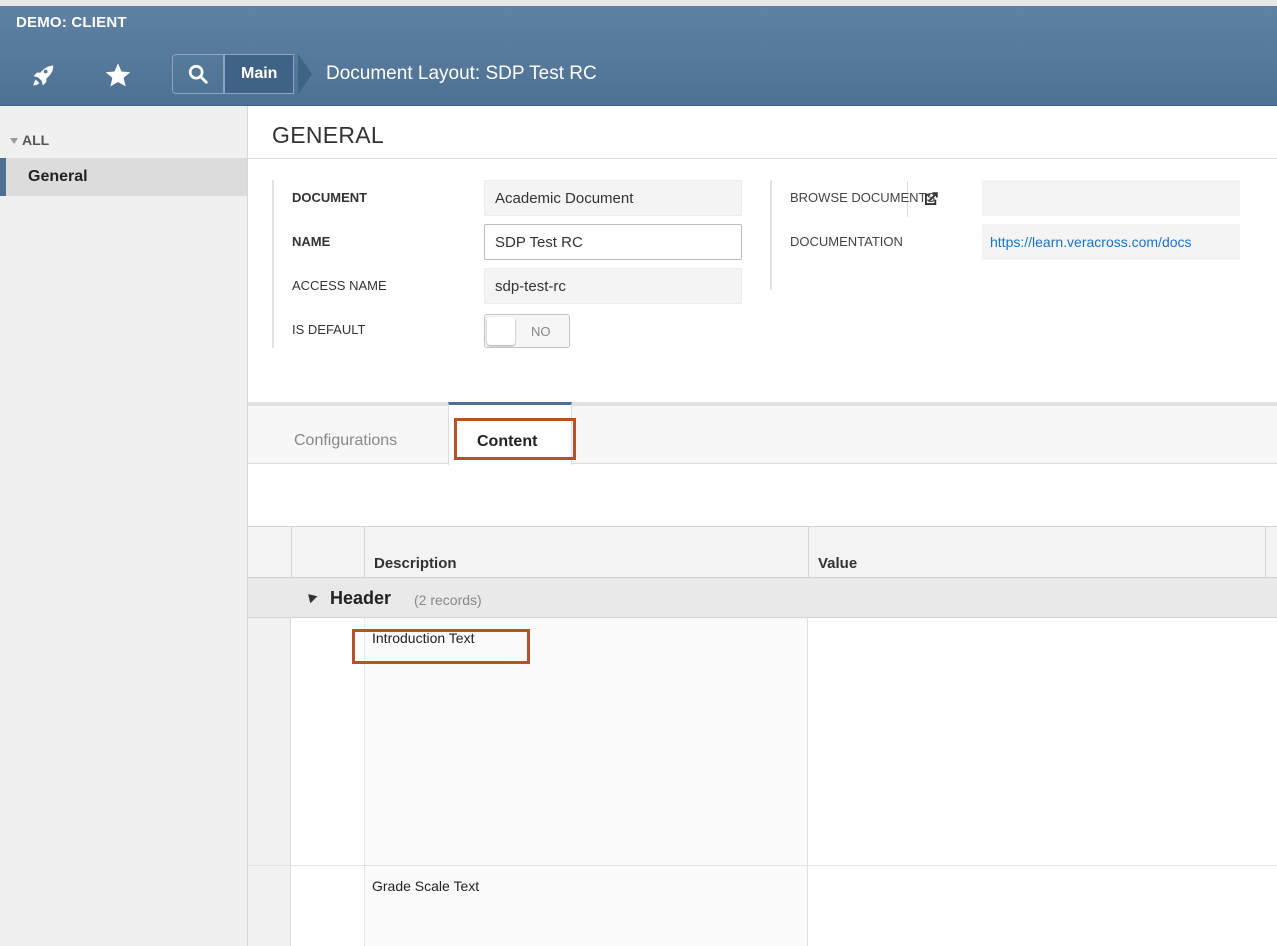  What do you see at coordinates (711, 198) in the screenshot?
I see `document-field: Academic Document` at bounding box center [711, 198].